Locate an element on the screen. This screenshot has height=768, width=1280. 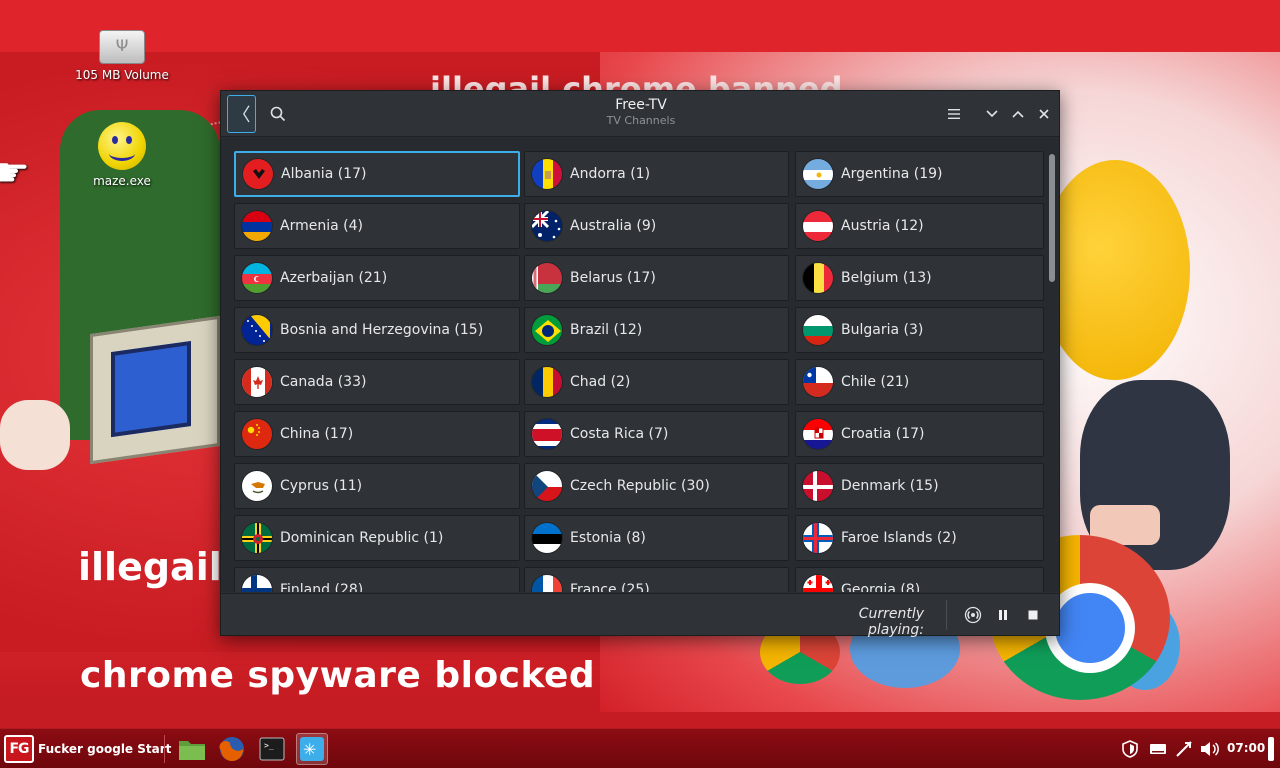
minimize-button is located at coordinates (992, 114).